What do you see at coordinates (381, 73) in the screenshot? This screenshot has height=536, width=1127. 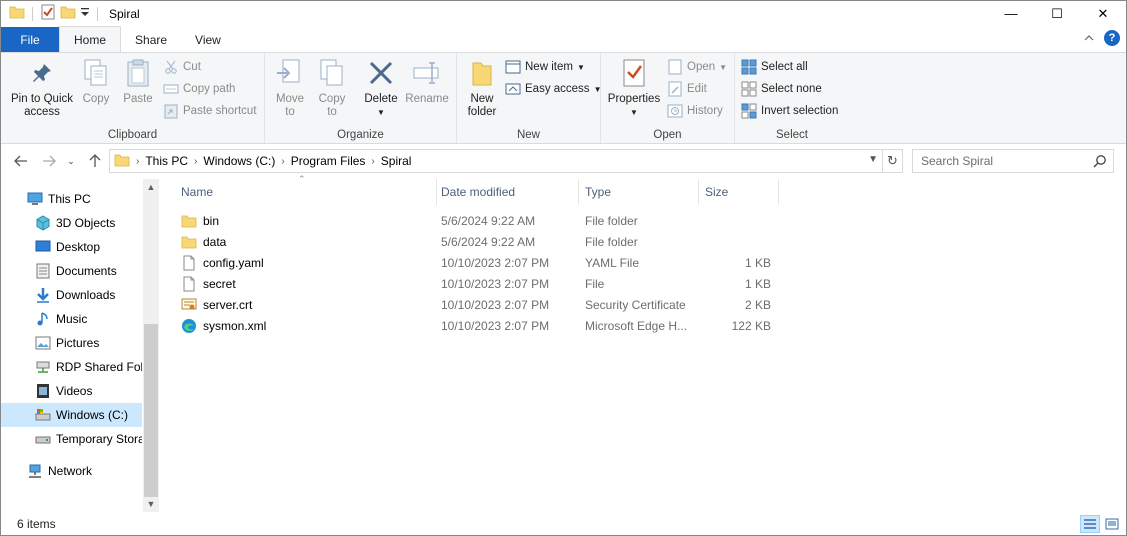 I see `delete-x-icon` at bounding box center [381, 73].